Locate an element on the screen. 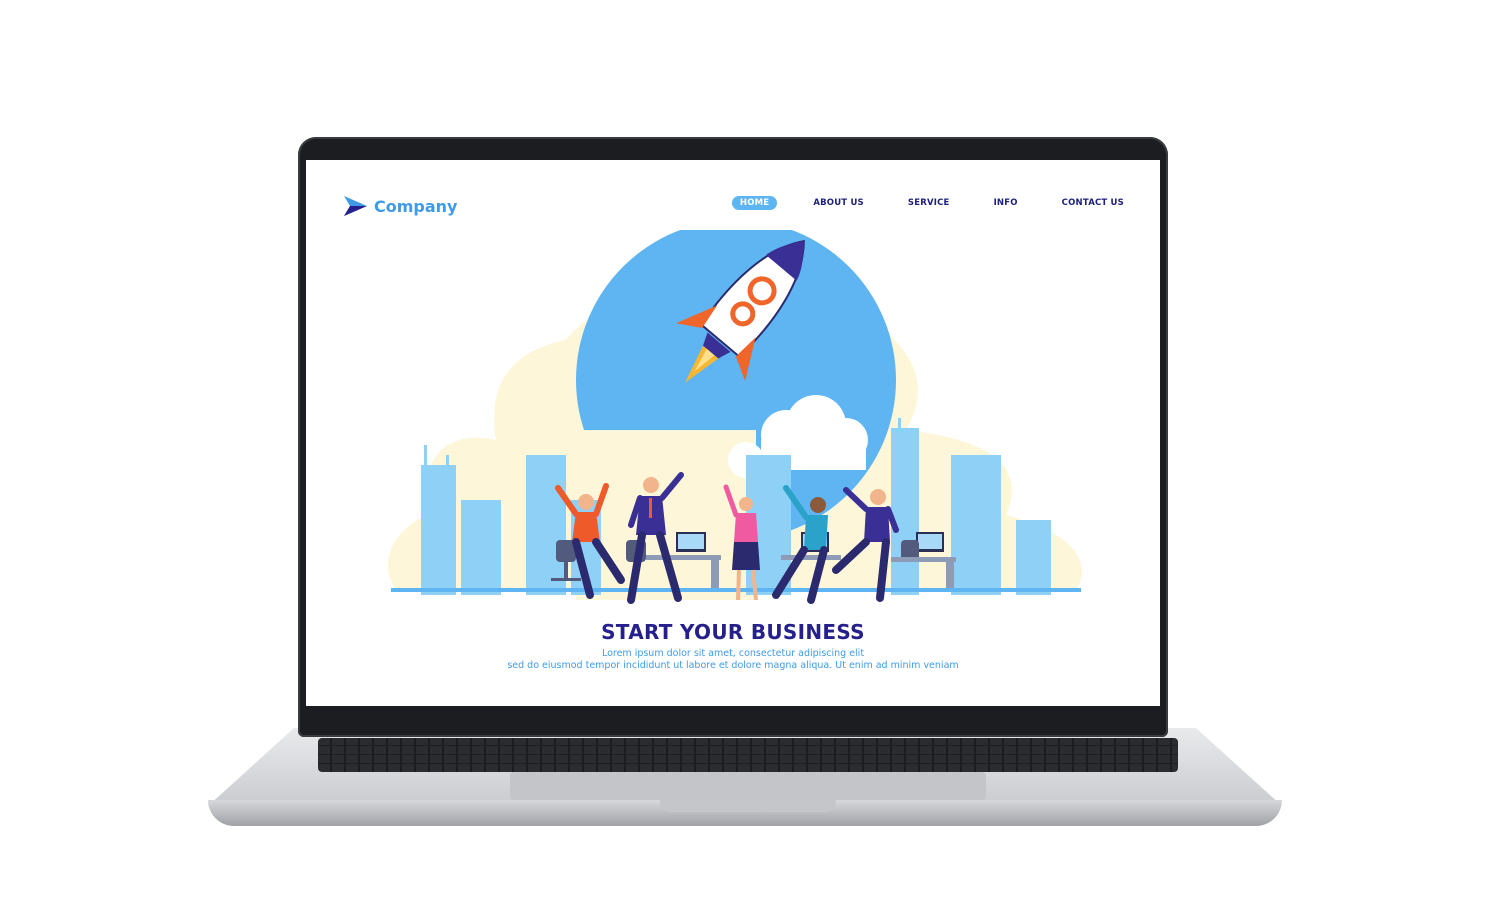 This screenshot has width=1500, height=907. paper-plane-icon is located at coordinates (355, 206).